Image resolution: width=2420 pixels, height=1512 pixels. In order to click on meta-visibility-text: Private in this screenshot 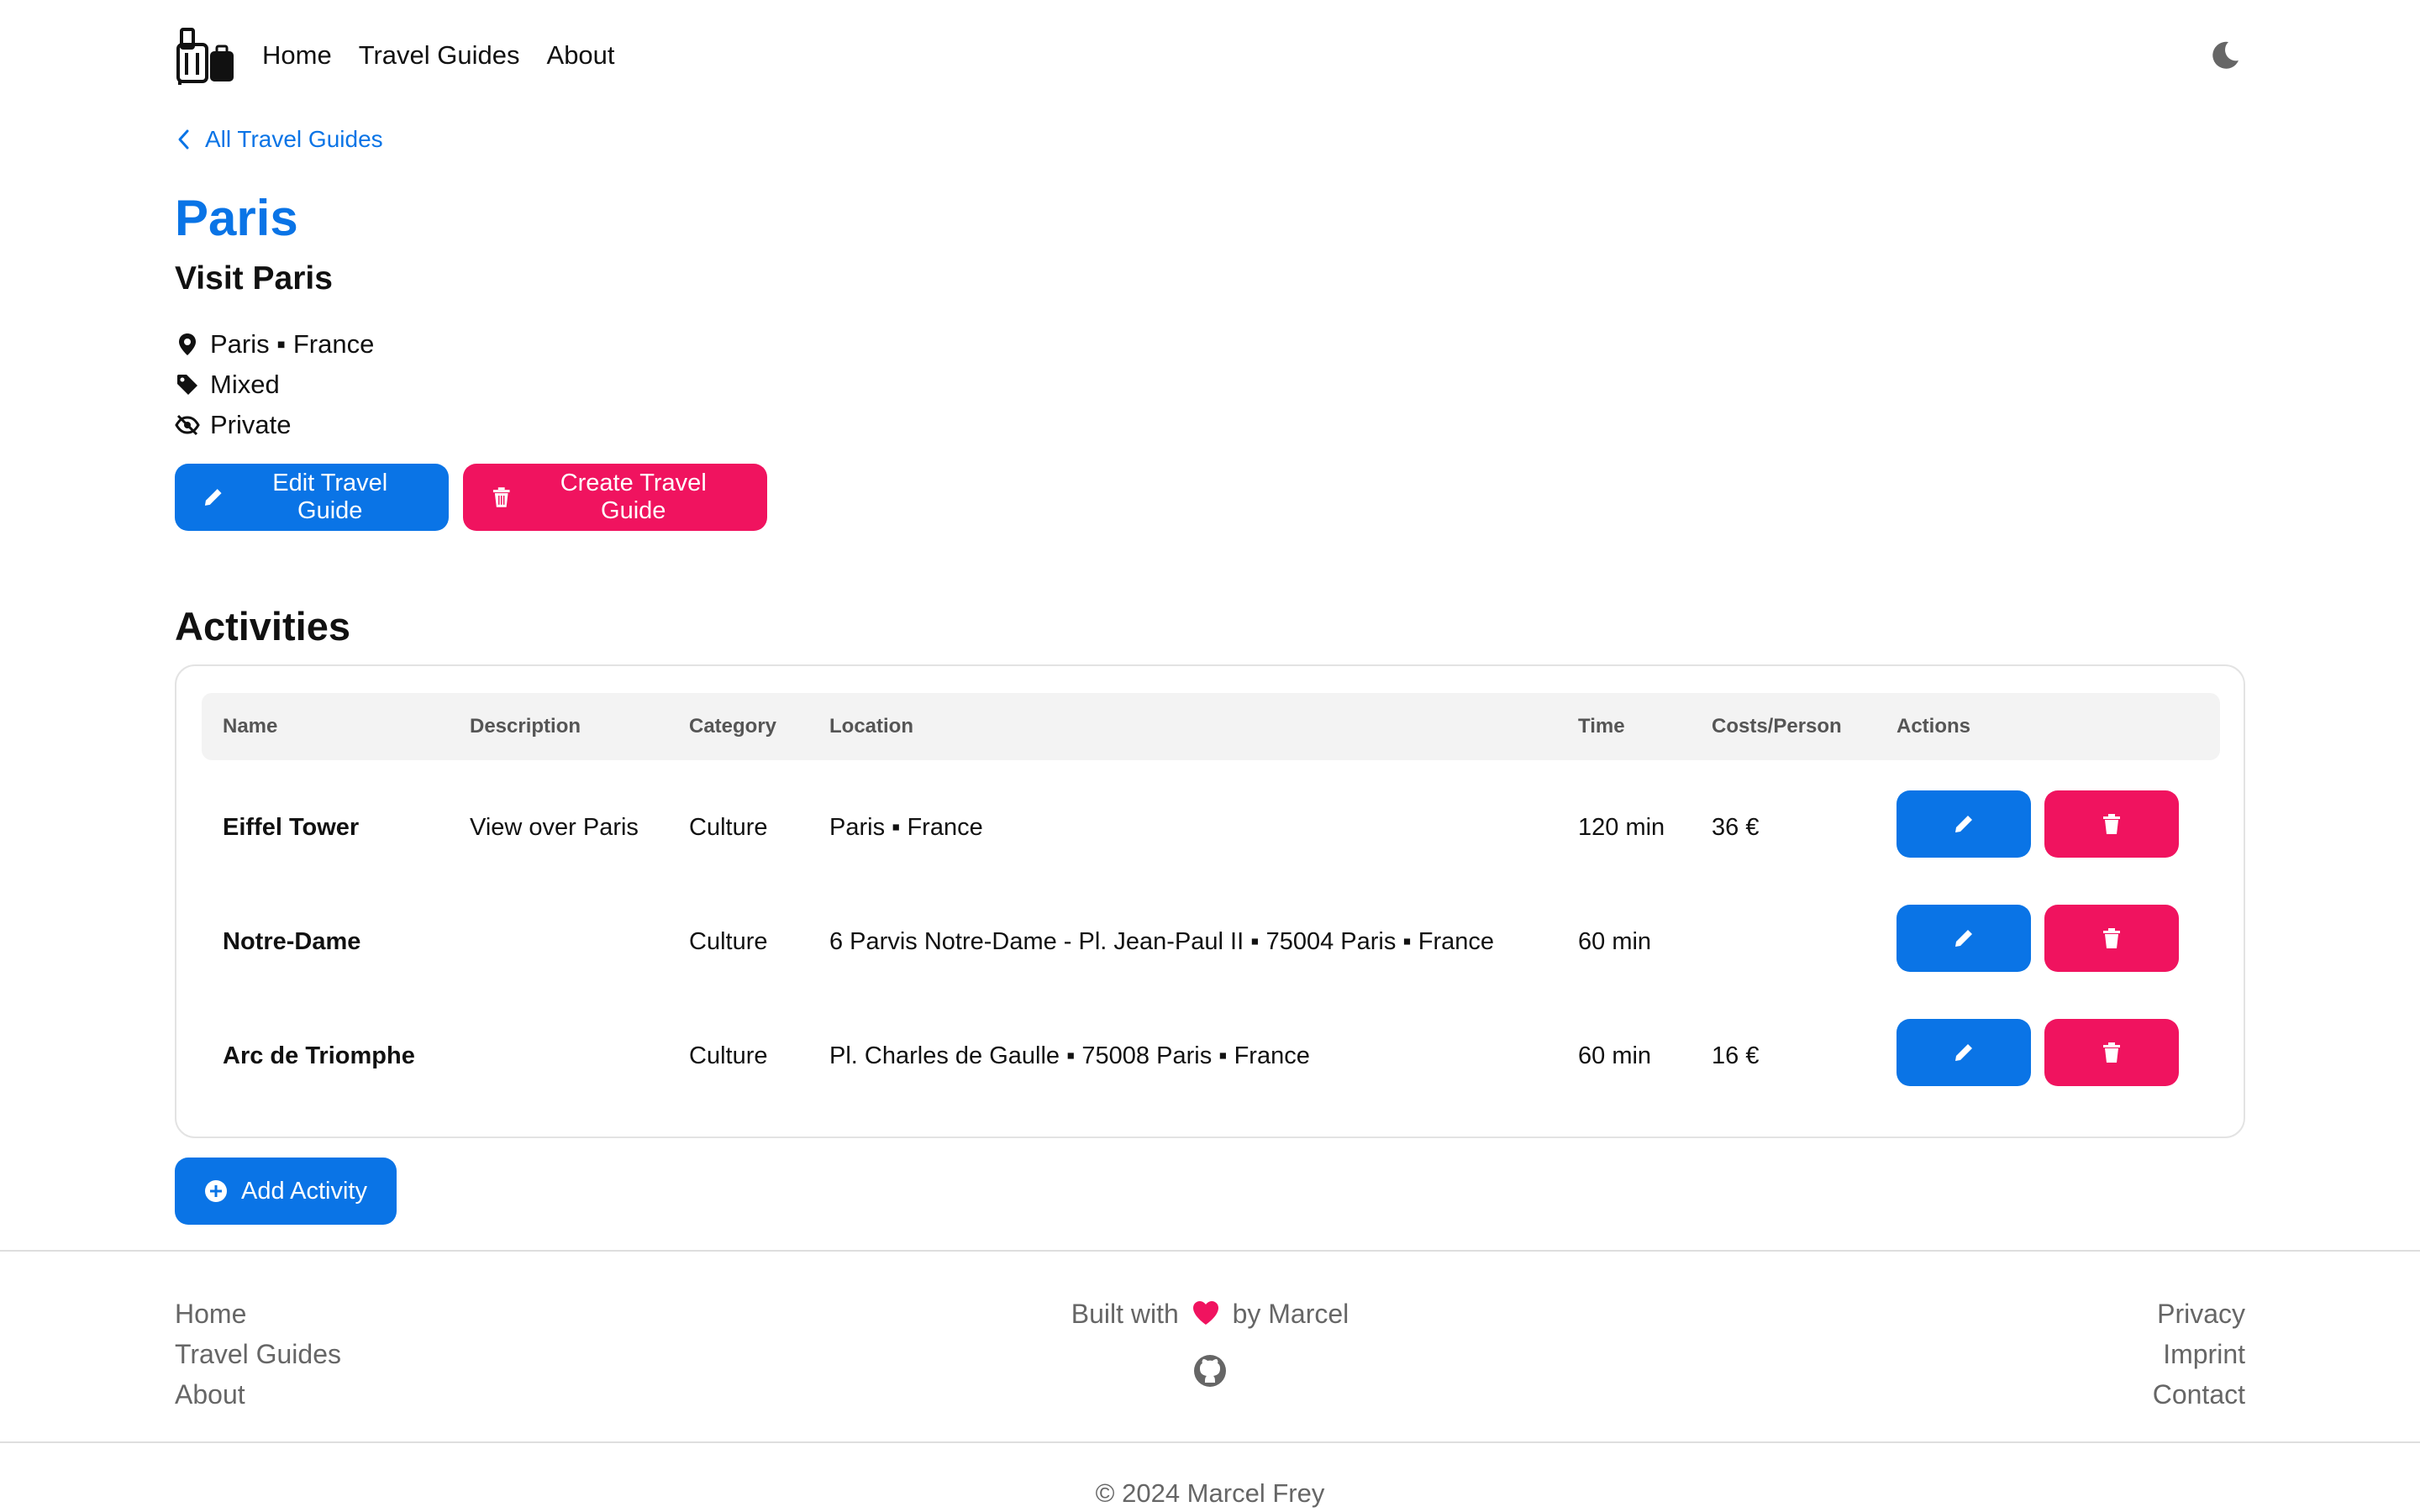, I will do `click(251, 424)`.